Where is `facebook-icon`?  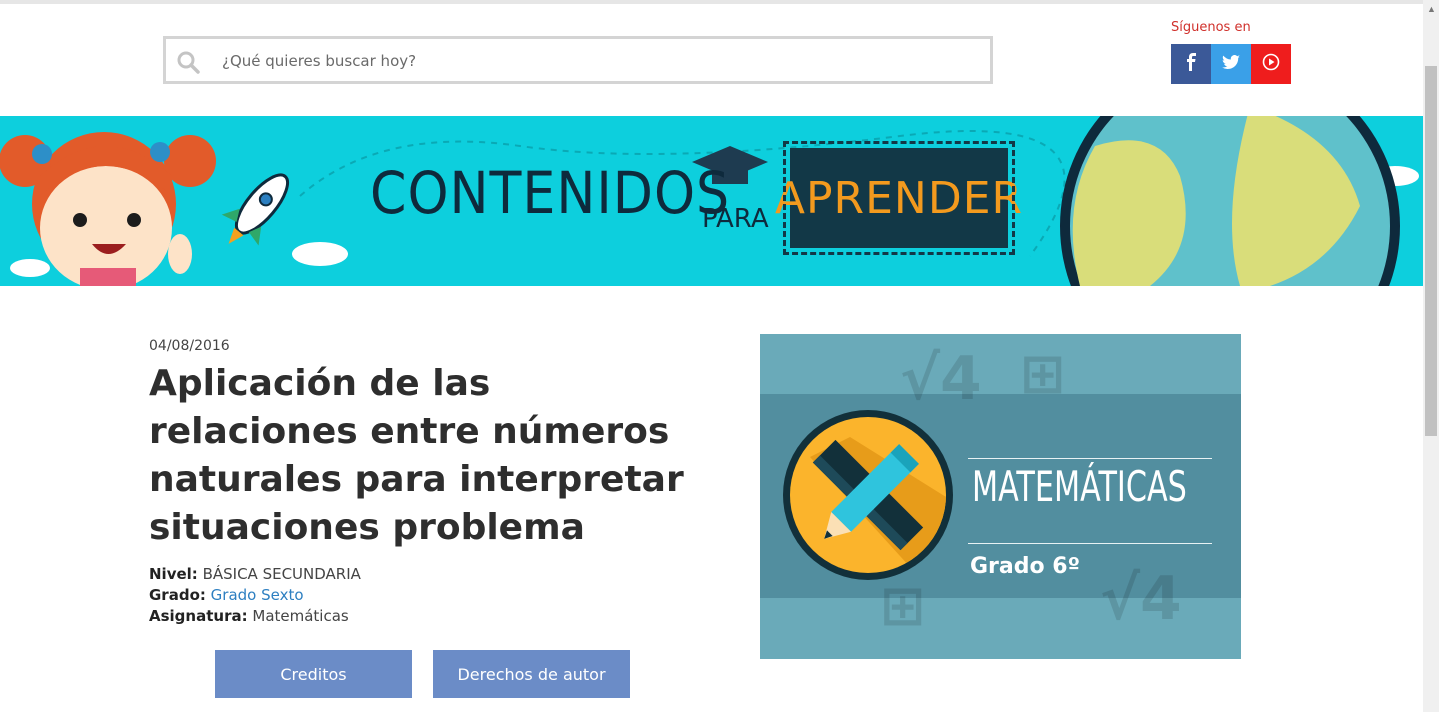 facebook-icon is located at coordinates (1191, 64).